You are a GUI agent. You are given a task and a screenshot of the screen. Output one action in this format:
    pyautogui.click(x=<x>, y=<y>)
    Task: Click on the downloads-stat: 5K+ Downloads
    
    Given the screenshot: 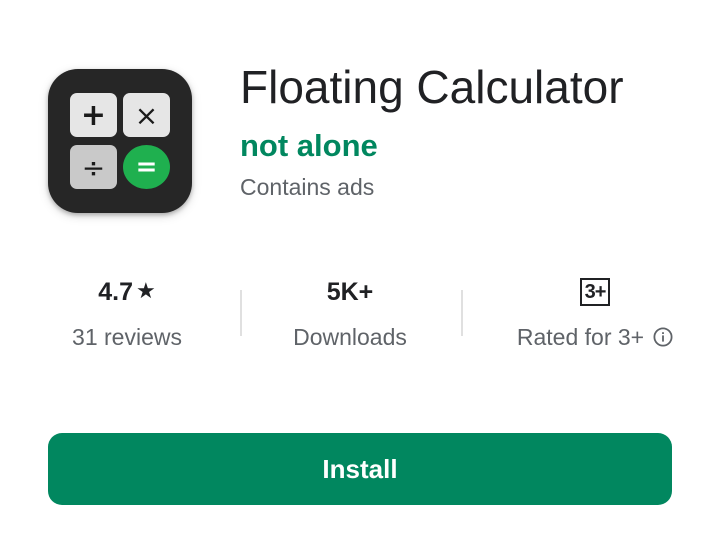 What is the action you would take?
    pyautogui.click(x=350, y=317)
    